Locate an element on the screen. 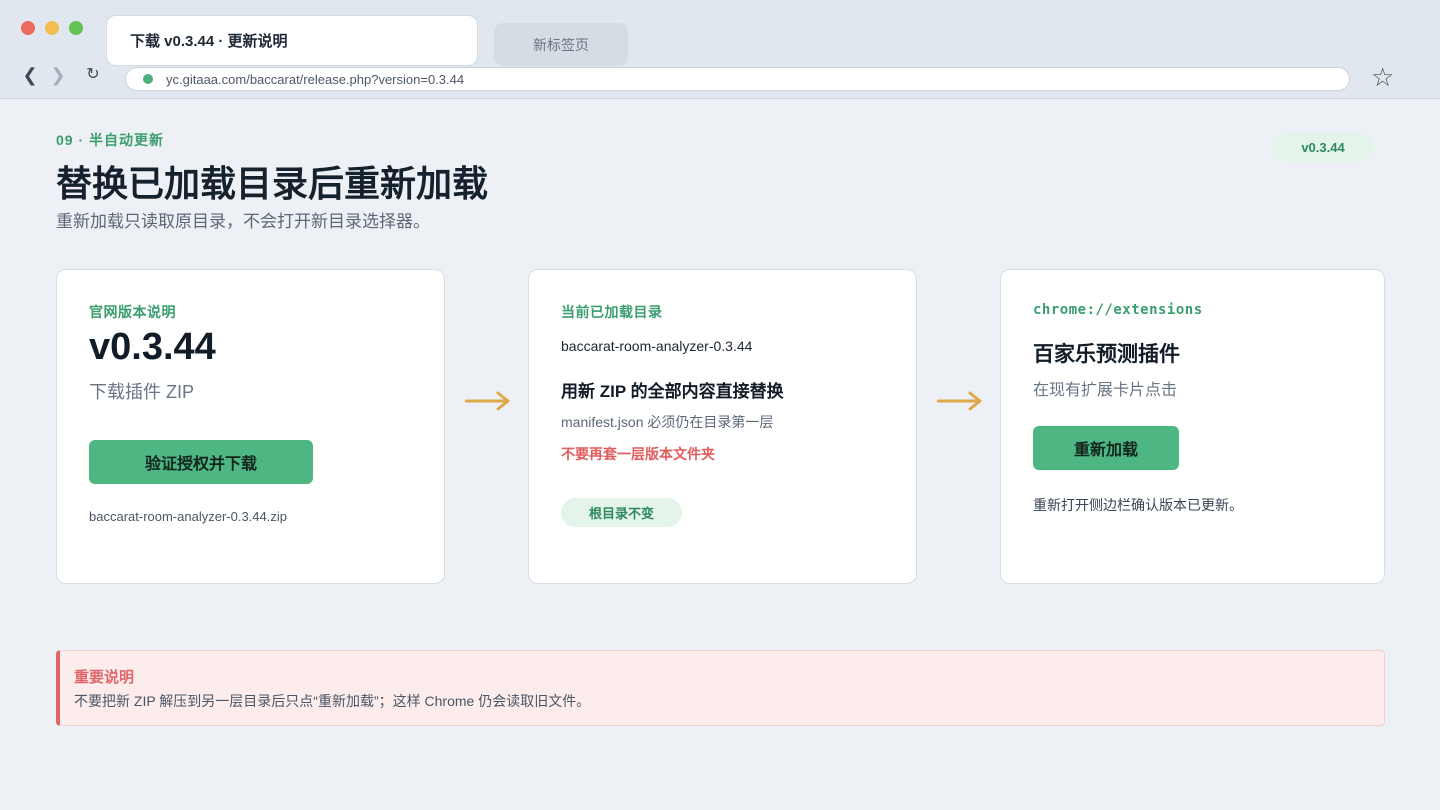 This screenshot has width=1440, height=810. page-subtitle: 重新加载只读取原目录，不会打开新目录选择器。 is located at coordinates (243, 221).